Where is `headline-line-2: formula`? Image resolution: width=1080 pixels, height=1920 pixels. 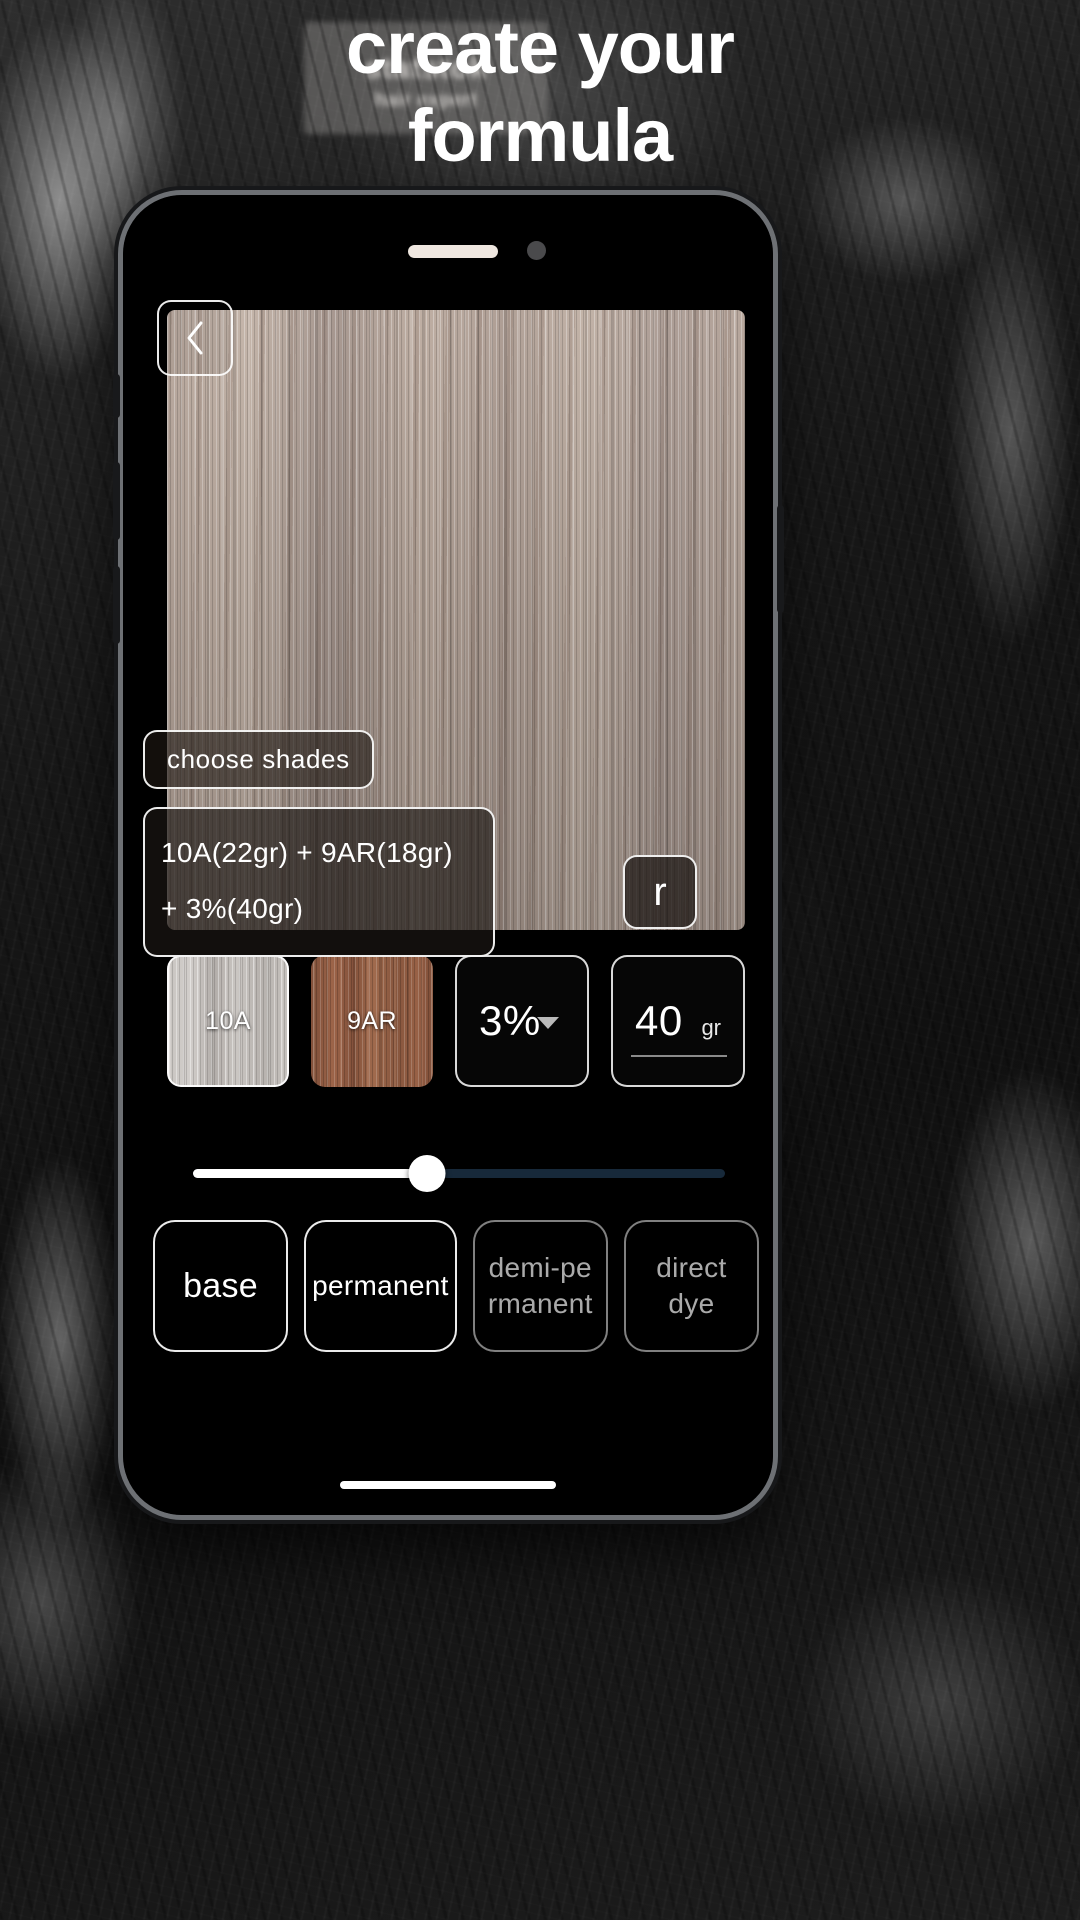
headline-line-2: formula is located at coordinates (540, 135).